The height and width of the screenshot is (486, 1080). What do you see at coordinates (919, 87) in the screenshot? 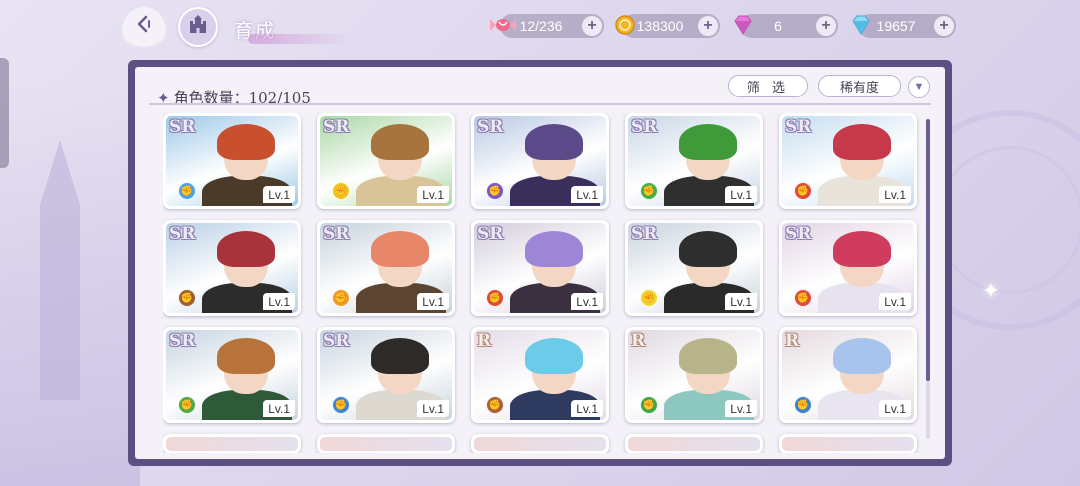
I see `sort-order-button: ▼` at bounding box center [919, 87].